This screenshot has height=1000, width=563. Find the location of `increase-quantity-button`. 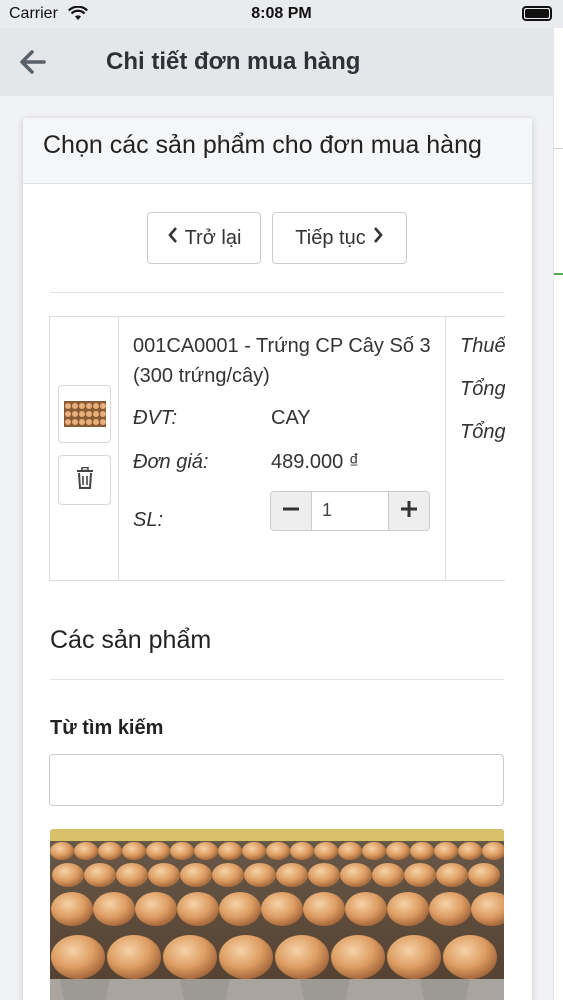

increase-quantity-button is located at coordinates (409, 511).